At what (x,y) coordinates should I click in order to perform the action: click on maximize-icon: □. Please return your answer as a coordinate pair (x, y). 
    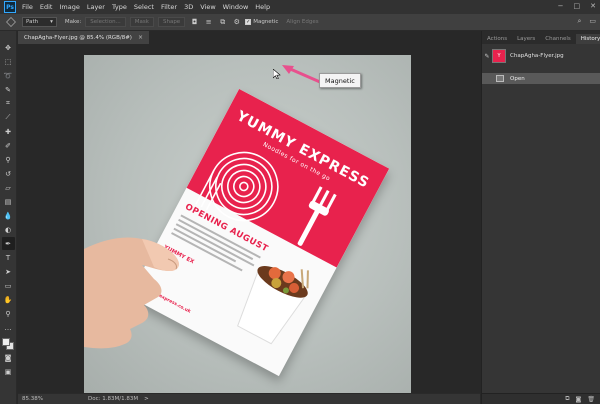
    Looking at the image, I should click on (577, 6).